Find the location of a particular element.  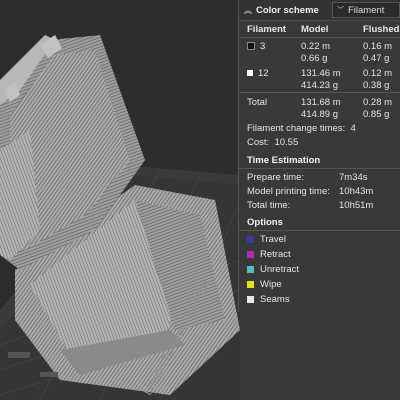

model-length: 0.22 m is located at coordinates (316, 46).